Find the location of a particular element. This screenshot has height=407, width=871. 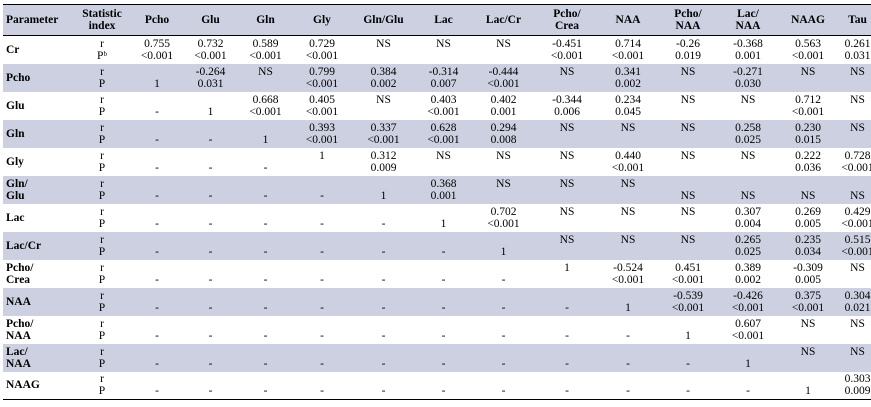

correlation-cell: -0.539 <0.001 is located at coordinates (688, 301).